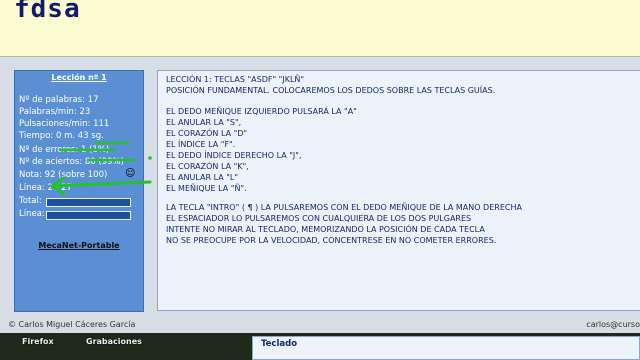 This screenshot has height=360, width=640. What do you see at coordinates (71, 162) in the screenshot?
I see `stat-hits: Nº de aciertos: 80 (99%)` at bounding box center [71, 162].